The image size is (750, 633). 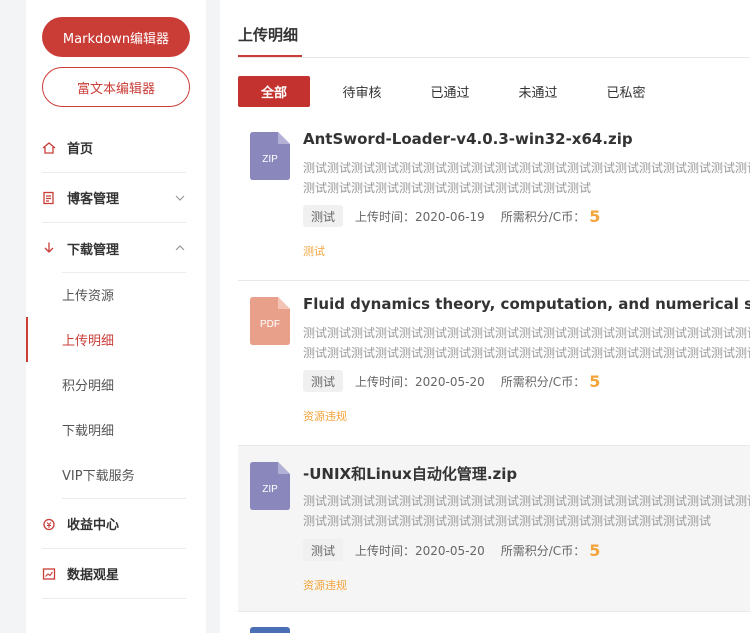 What do you see at coordinates (49, 198) in the screenshot?
I see `document-icon` at bounding box center [49, 198].